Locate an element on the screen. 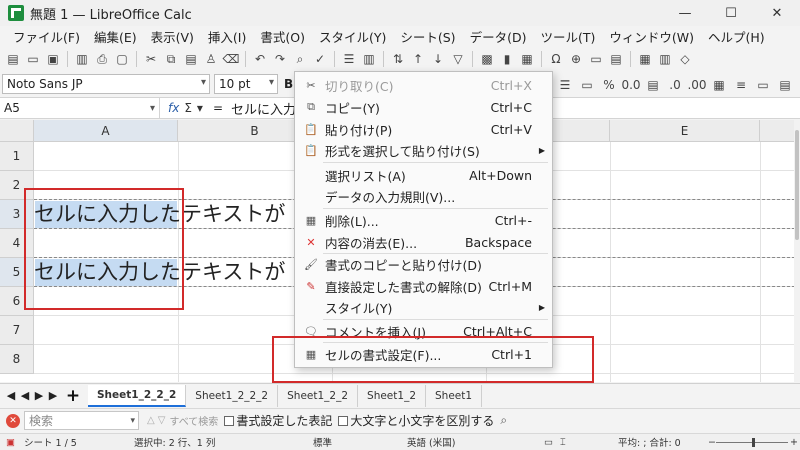 The height and width of the screenshot is (450, 800). select-all-corner is located at coordinates (17, 131).